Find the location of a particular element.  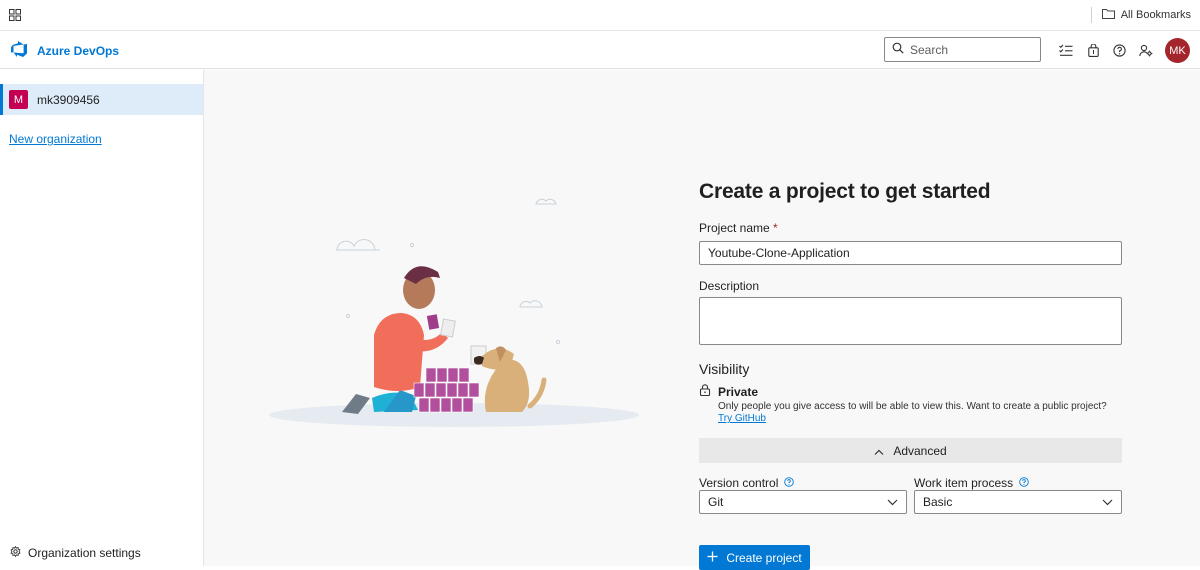

folder-icon is located at coordinates (1108, 15).